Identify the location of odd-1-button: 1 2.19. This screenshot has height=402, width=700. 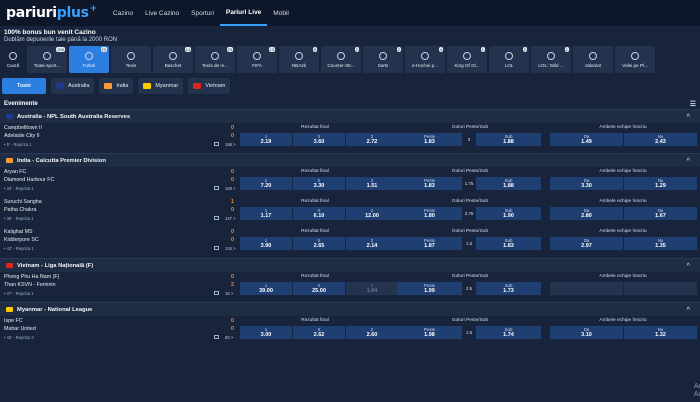
(266, 139).